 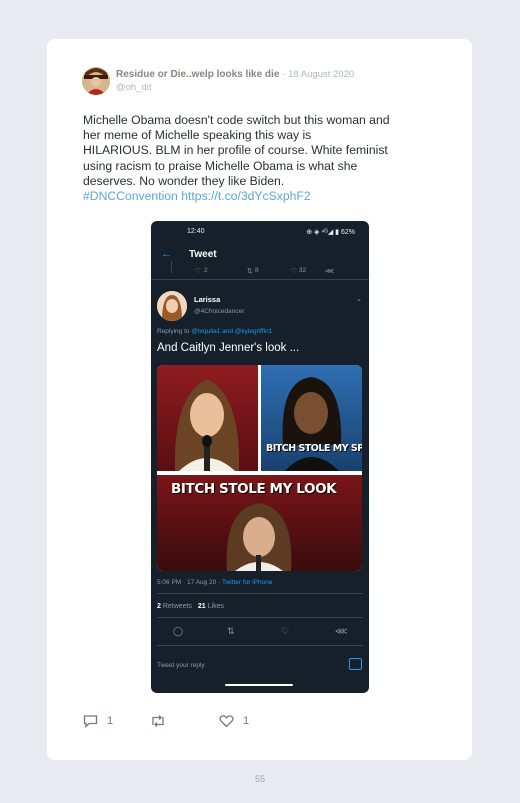 I want to click on larissa-avatar, so click(x=172, y=306).